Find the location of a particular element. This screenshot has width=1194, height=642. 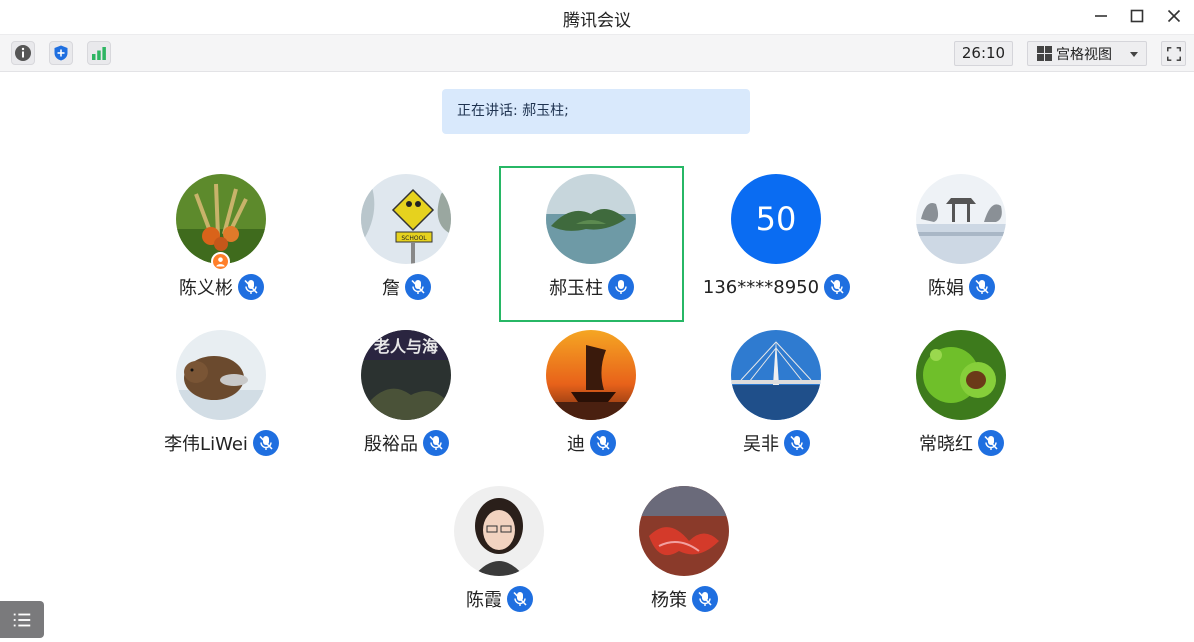

participant-name: 陈娟 is located at coordinates (946, 288).